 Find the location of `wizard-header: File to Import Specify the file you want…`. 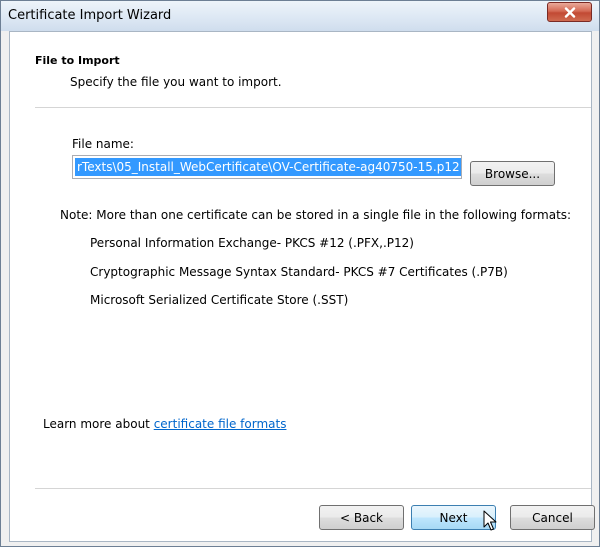

wizard-header: File to Import Specify the file you want… is located at coordinates (300, 67).